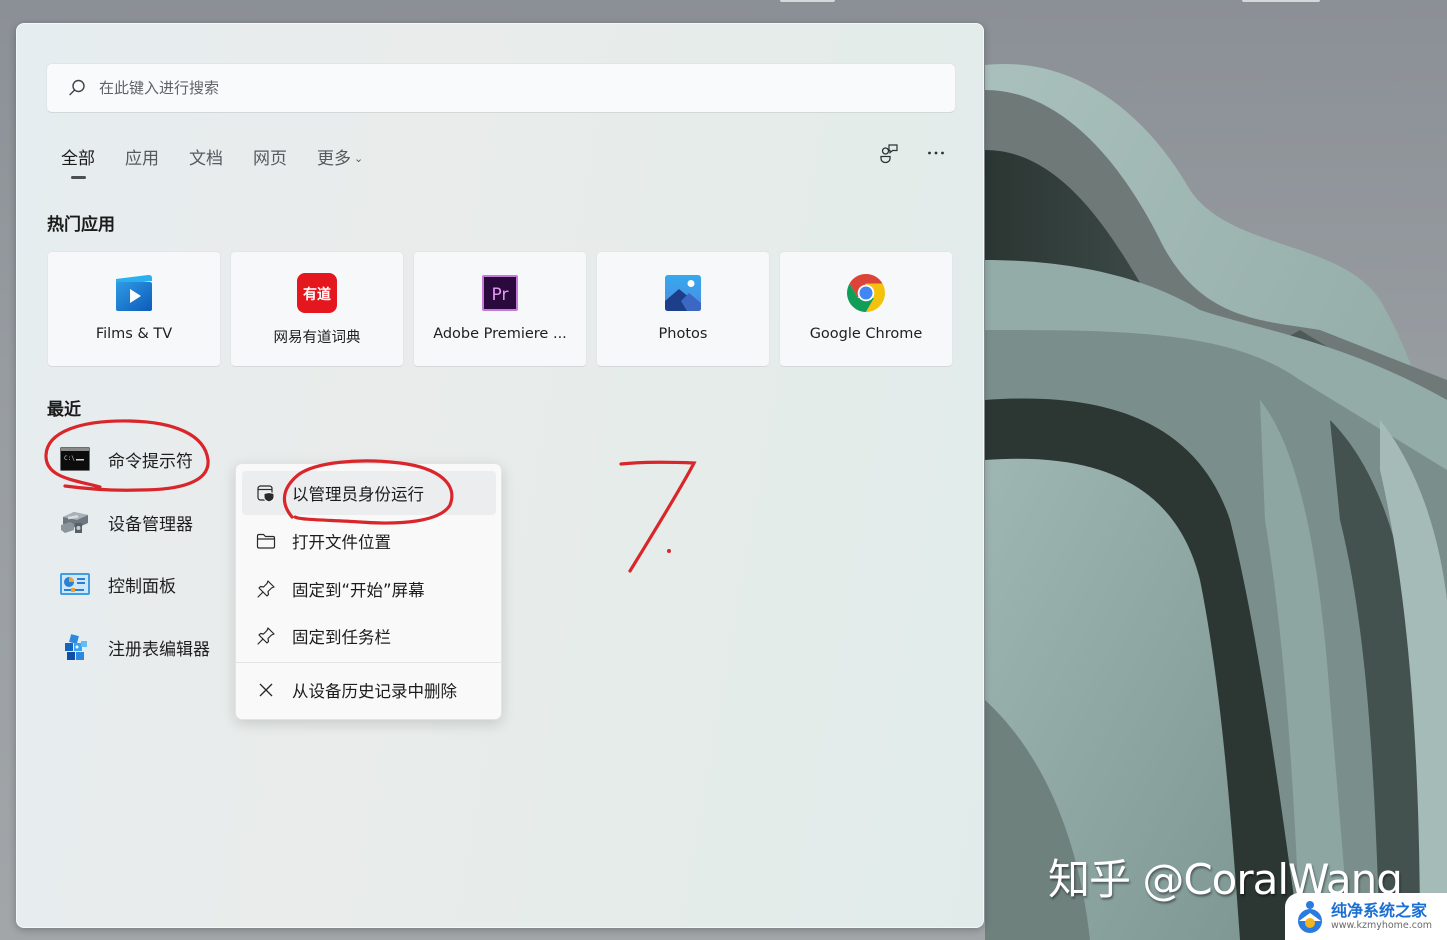  Describe the element at coordinates (368, 662) in the screenshot. I see `menu-separator` at that location.